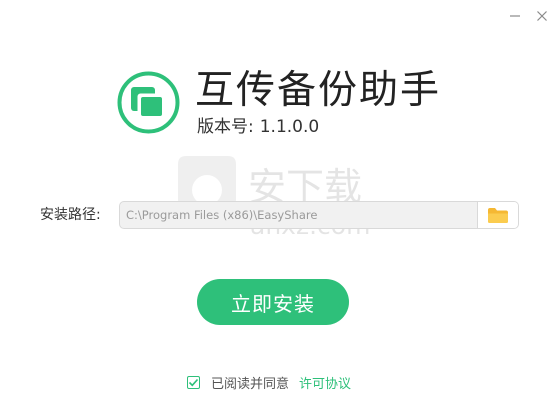  Describe the element at coordinates (148, 102) in the screenshot. I see `app-logo-icon` at that location.